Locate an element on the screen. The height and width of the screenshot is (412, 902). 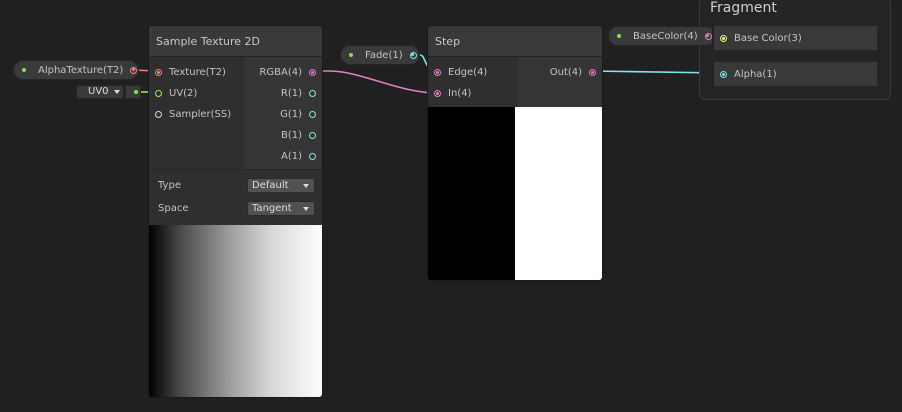
type-dropdown: Default is located at coordinates (281, 185).